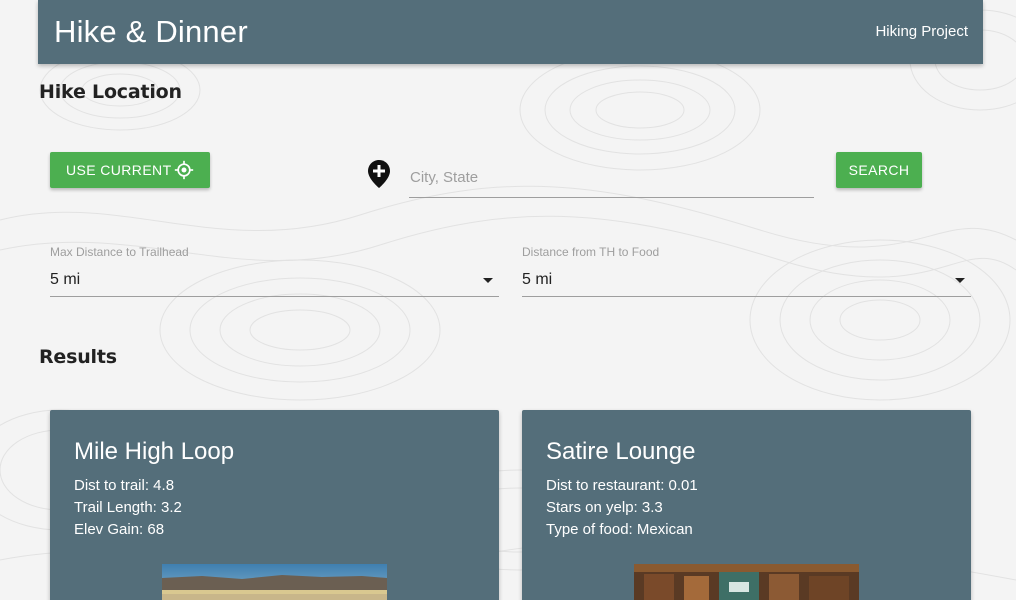  What do you see at coordinates (621, 451) in the screenshot?
I see `restaurant-name: Satire Lounge` at bounding box center [621, 451].